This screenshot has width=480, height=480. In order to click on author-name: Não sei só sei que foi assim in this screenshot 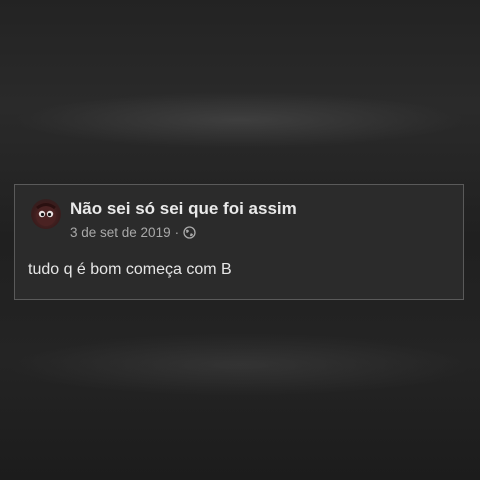, I will do `click(183, 209)`.